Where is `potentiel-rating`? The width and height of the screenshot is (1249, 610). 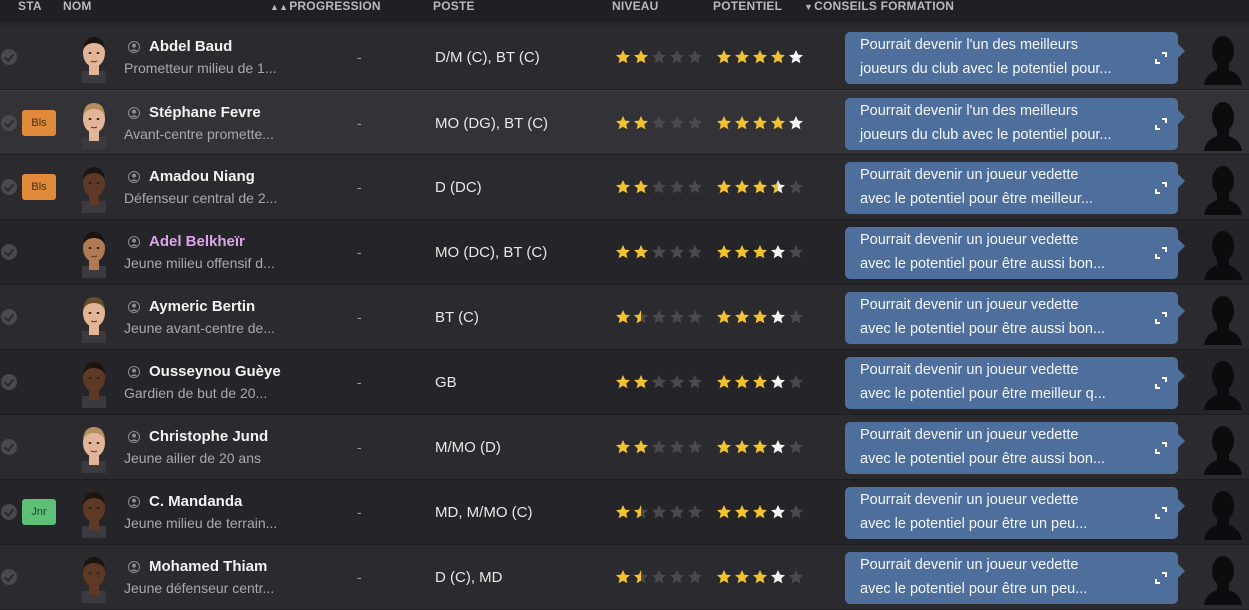 potentiel-rating is located at coordinates (761, 57).